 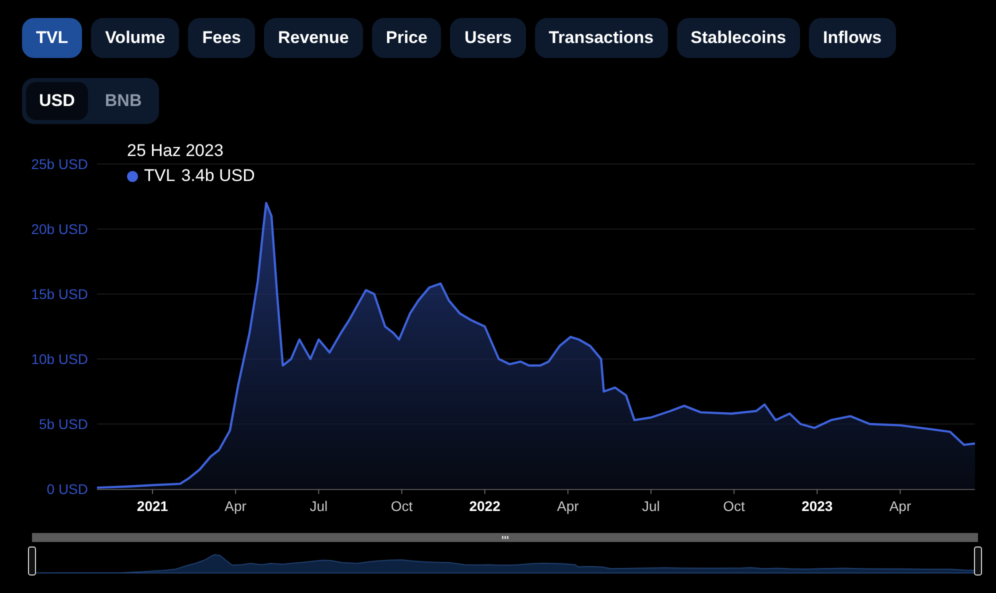 I want to click on x-axis-label: 2022, so click(x=484, y=506).